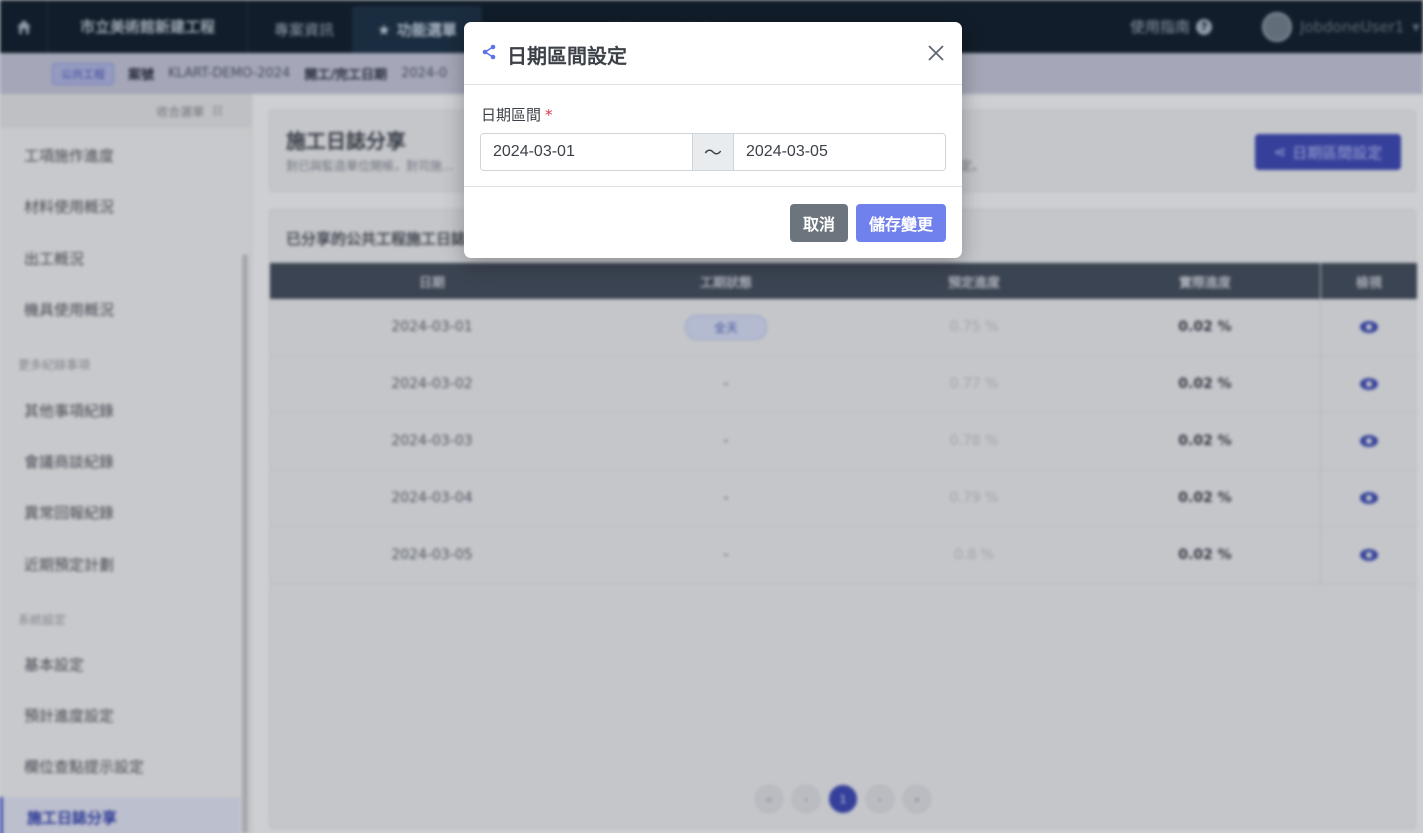 This screenshot has width=1423, height=833. I want to click on share-icon, so click(489, 52).